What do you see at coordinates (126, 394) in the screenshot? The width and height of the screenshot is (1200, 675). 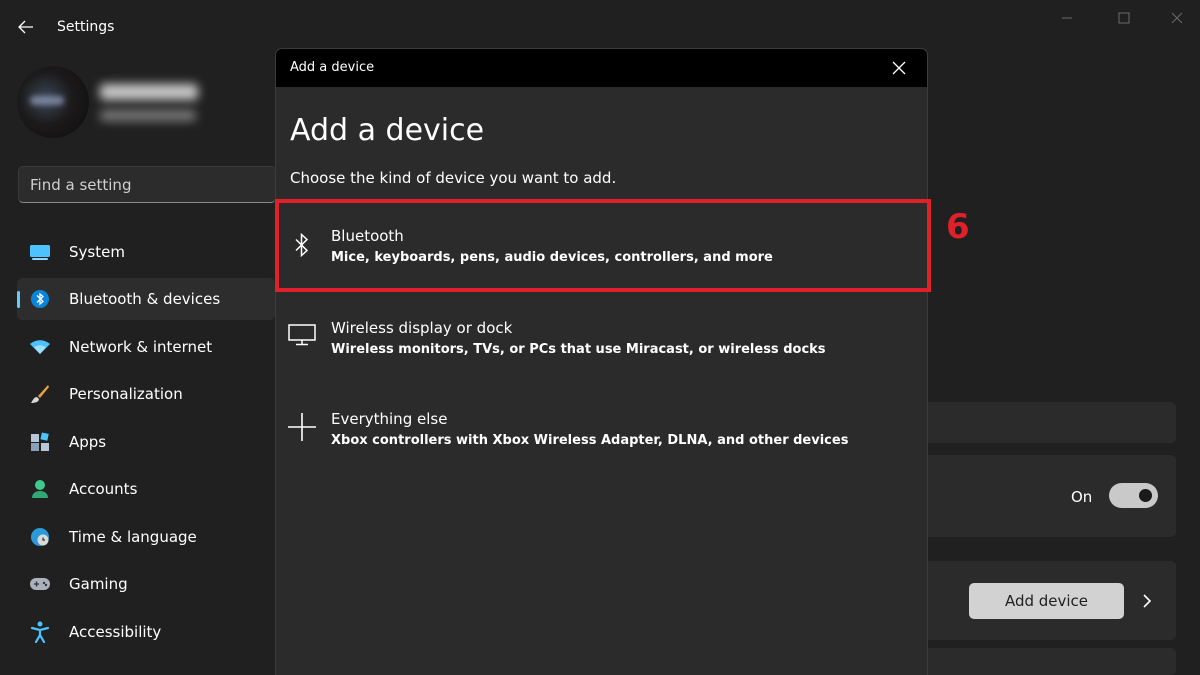 I see `sidebar-item-label: Personalization` at bounding box center [126, 394].